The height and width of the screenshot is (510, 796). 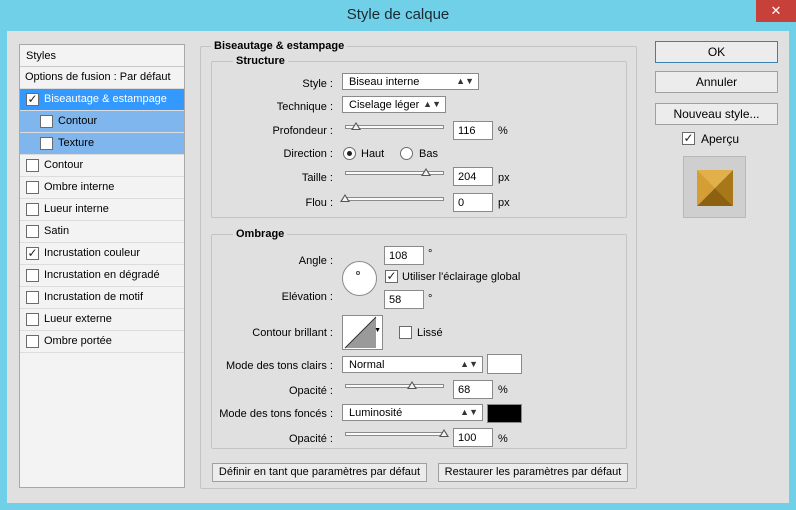 What do you see at coordinates (716, 52) in the screenshot?
I see `ok-button: OK` at bounding box center [716, 52].